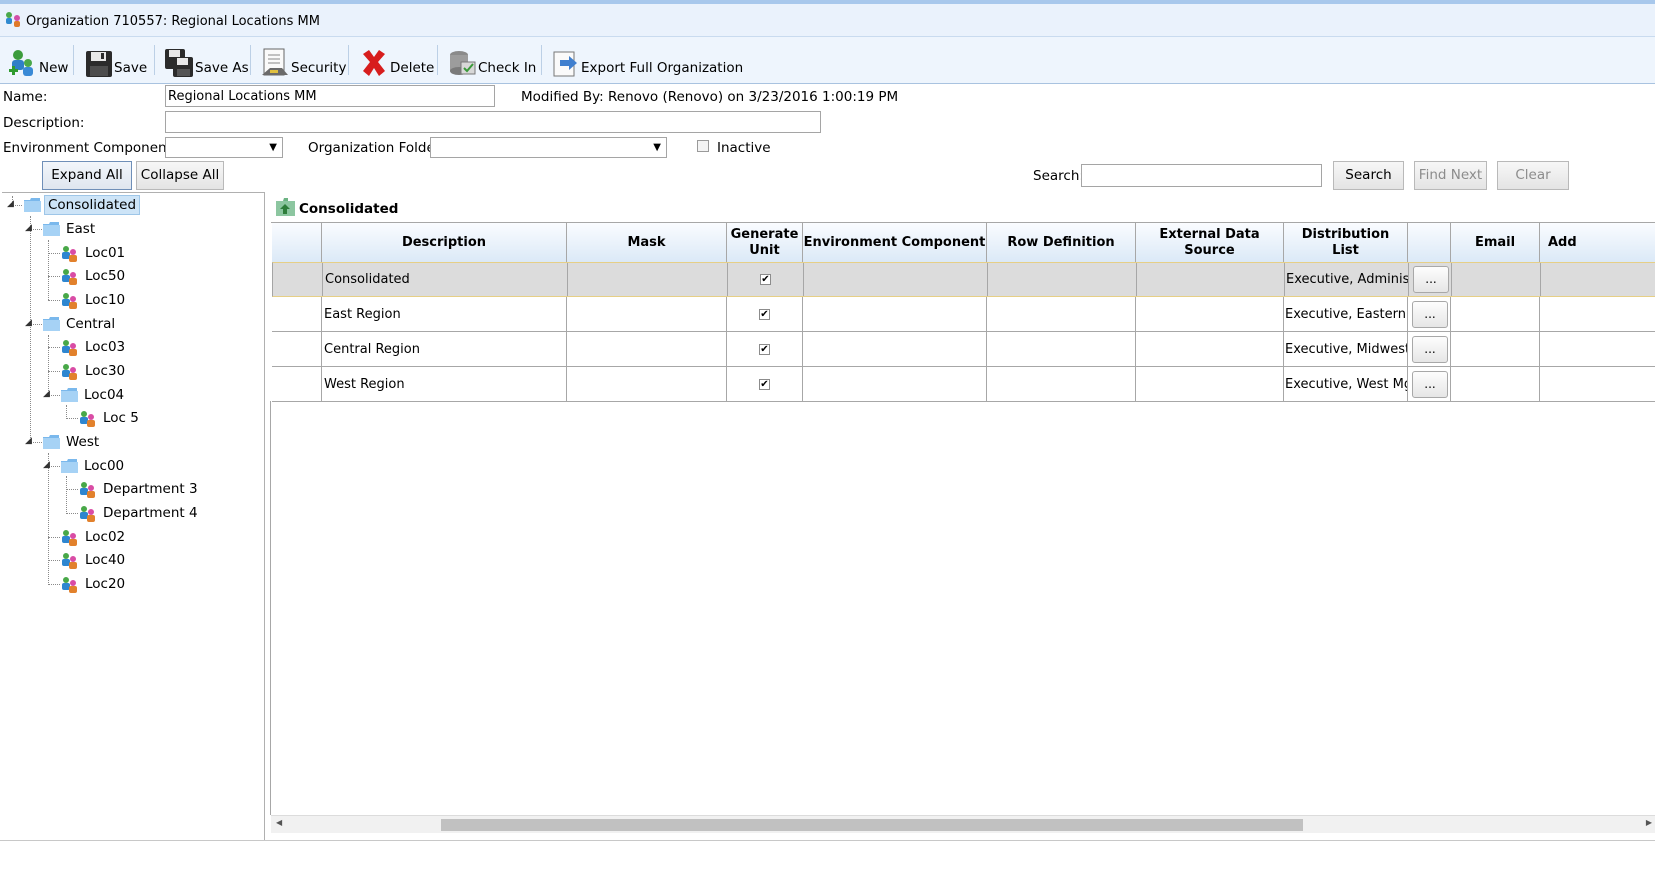 The width and height of the screenshot is (1655, 892). I want to click on scrollbar-thumb, so click(872, 825).